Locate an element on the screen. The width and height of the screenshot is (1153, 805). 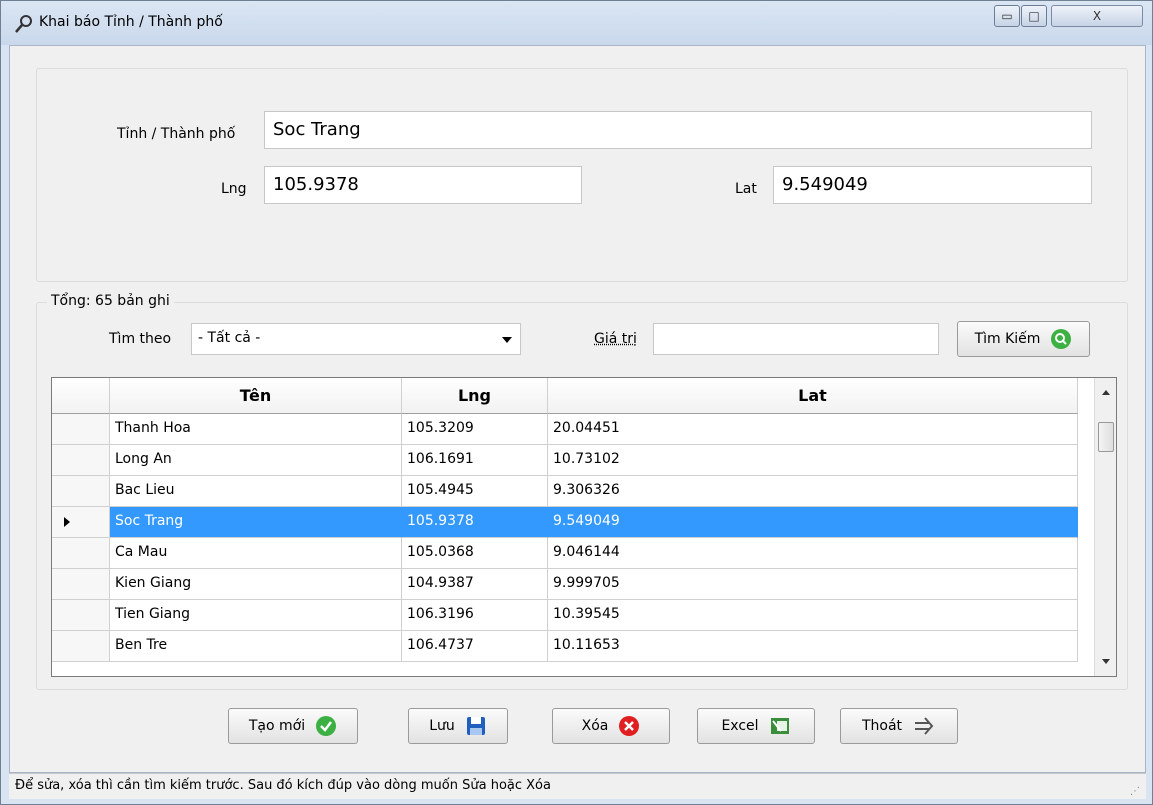
column-header-lng: Lng is located at coordinates (475, 396).